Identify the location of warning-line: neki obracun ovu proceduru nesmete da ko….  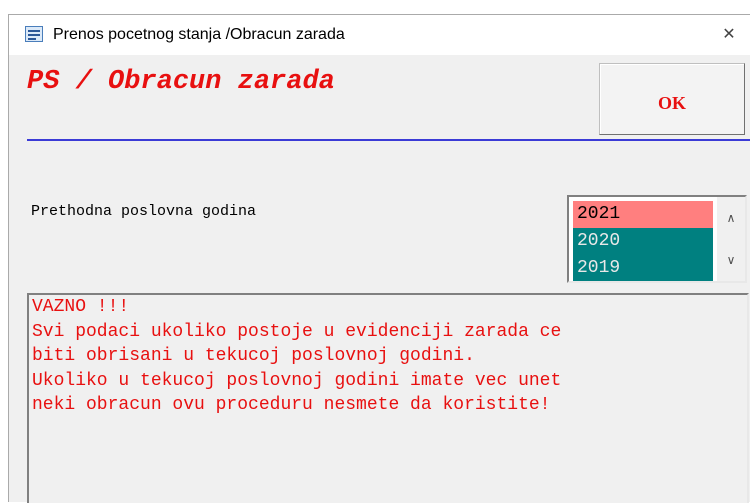
(291, 405).